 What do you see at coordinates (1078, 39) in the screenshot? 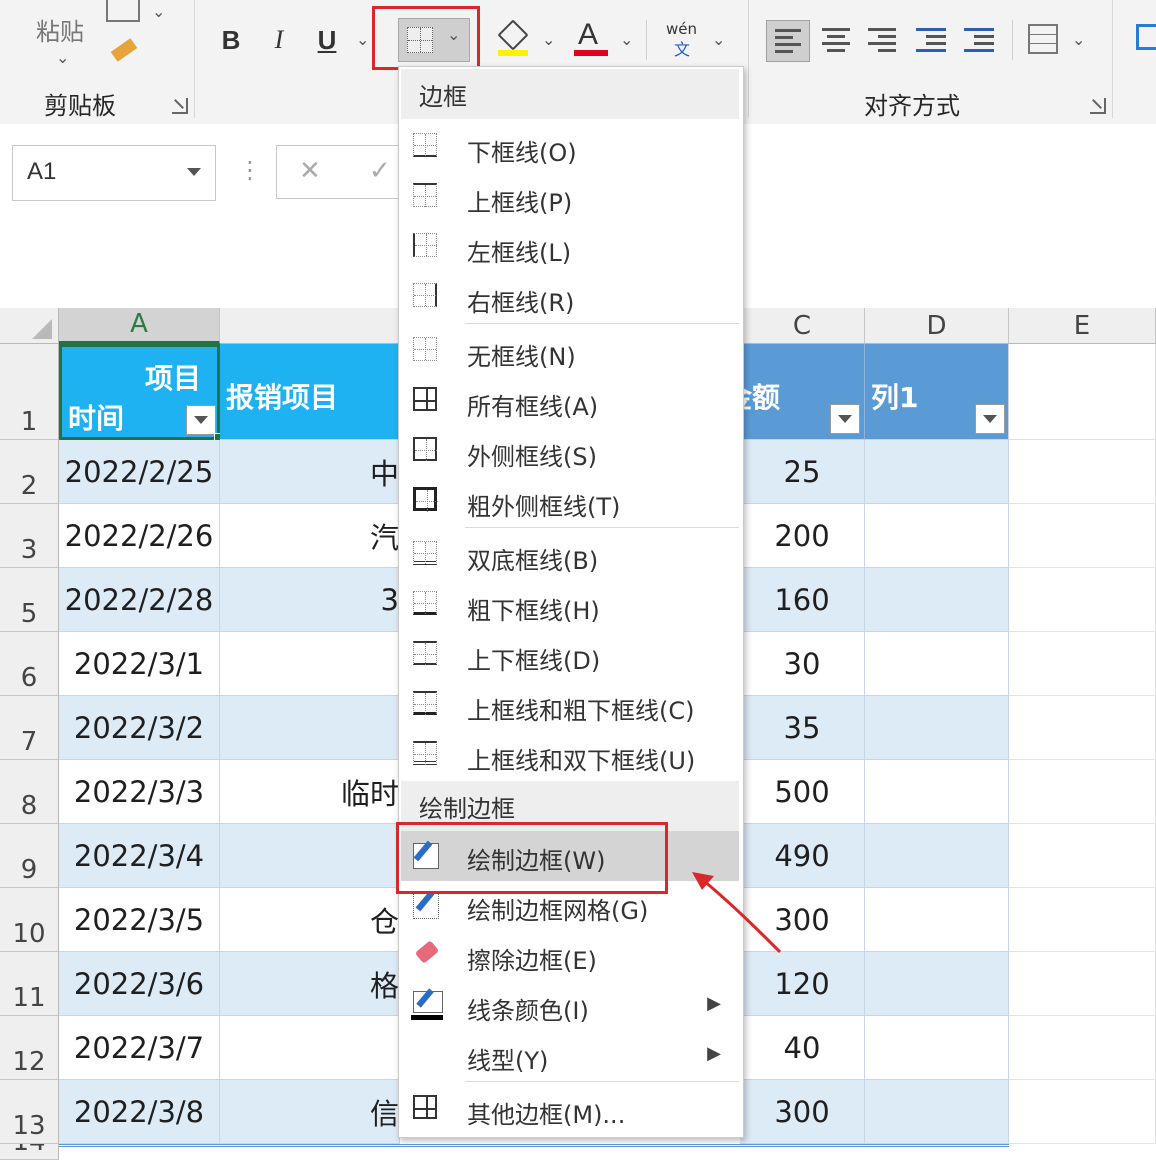
I see `merge-dropdown-caret: ⌄` at bounding box center [1078, 39].